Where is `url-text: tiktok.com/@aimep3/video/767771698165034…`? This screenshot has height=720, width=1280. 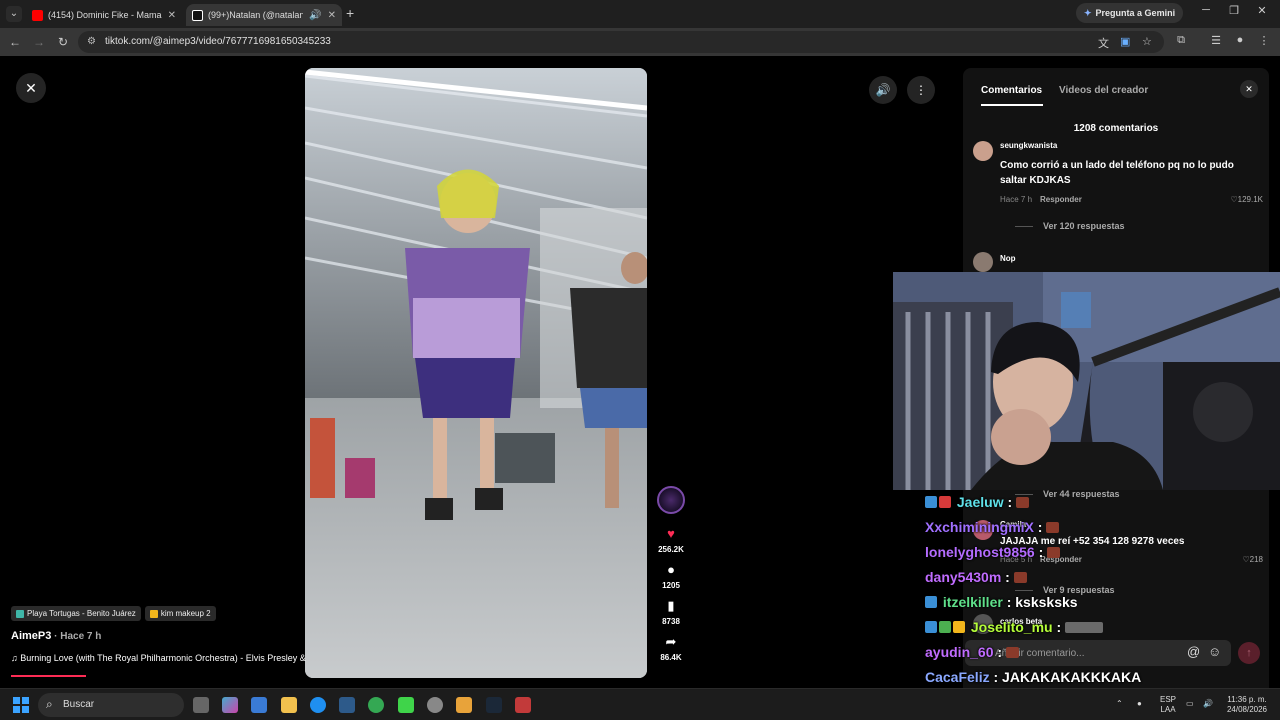 url-text: tiktok.com/@aimep3/video/767771698165034… is located at coordinates (218, 41).